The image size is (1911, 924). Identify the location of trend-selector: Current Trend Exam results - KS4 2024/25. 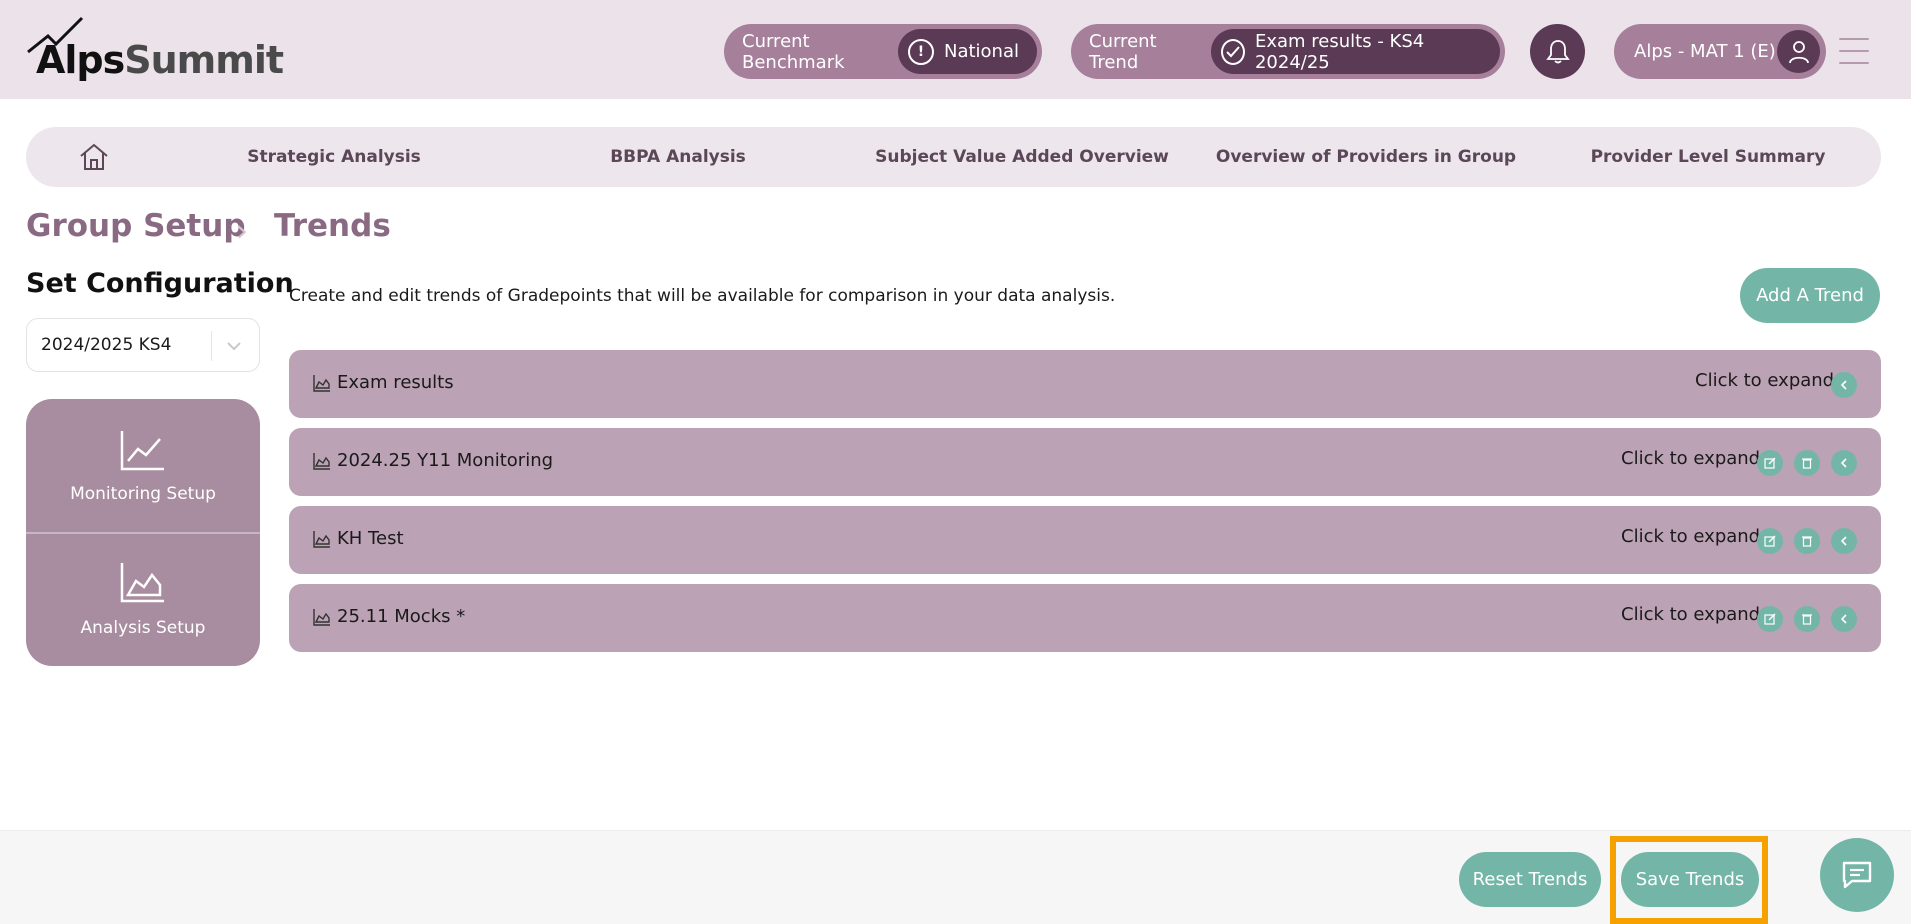
(1288, 51).